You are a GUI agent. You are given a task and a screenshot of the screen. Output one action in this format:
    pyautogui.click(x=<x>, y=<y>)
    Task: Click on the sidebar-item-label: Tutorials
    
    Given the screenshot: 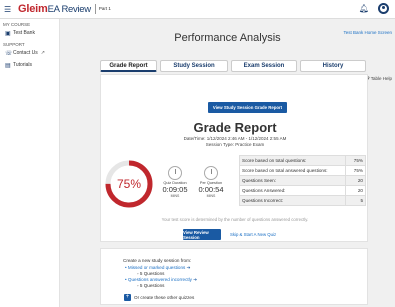 What is the action you would take?
    pyautogui.click(x=22, y=65)
    